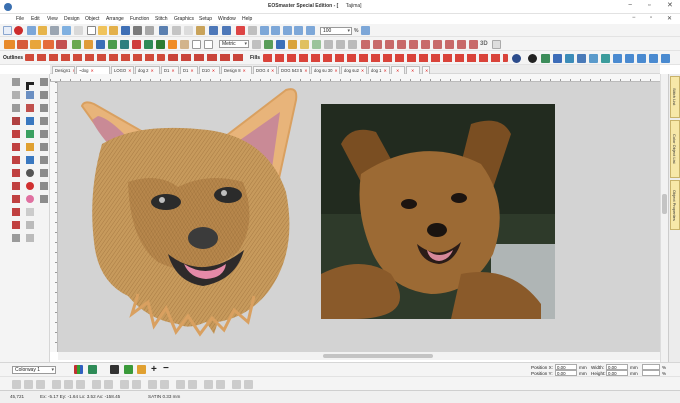  What do you see at coordinates (184, 19) in the screenshot?
I see `menu-graphics: Graphics` at bounding box center [184, 19].